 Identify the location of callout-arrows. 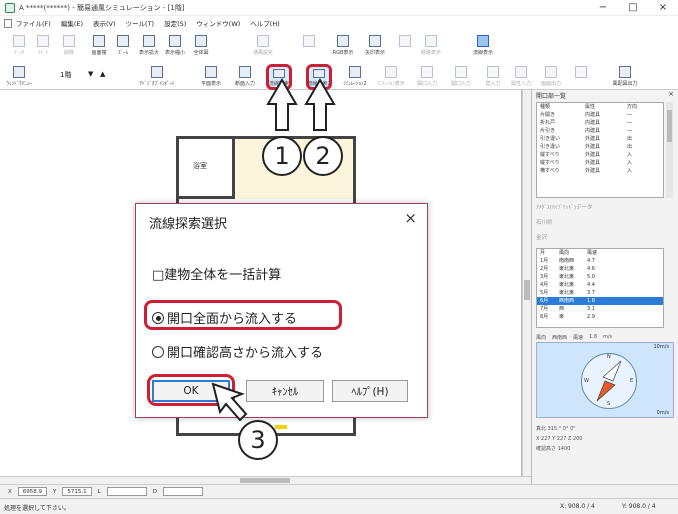
(273, 250).